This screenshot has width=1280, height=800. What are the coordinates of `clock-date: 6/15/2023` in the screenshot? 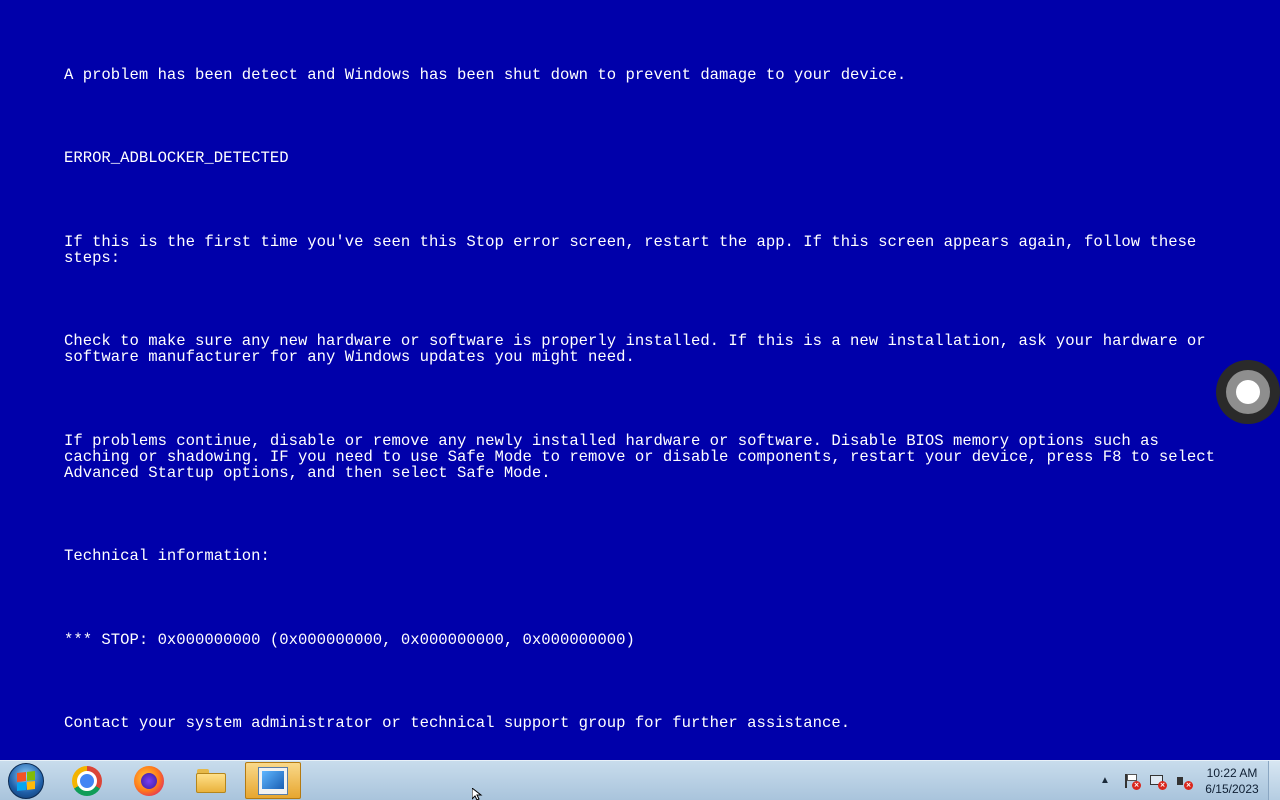 It's located at (1232, 788).